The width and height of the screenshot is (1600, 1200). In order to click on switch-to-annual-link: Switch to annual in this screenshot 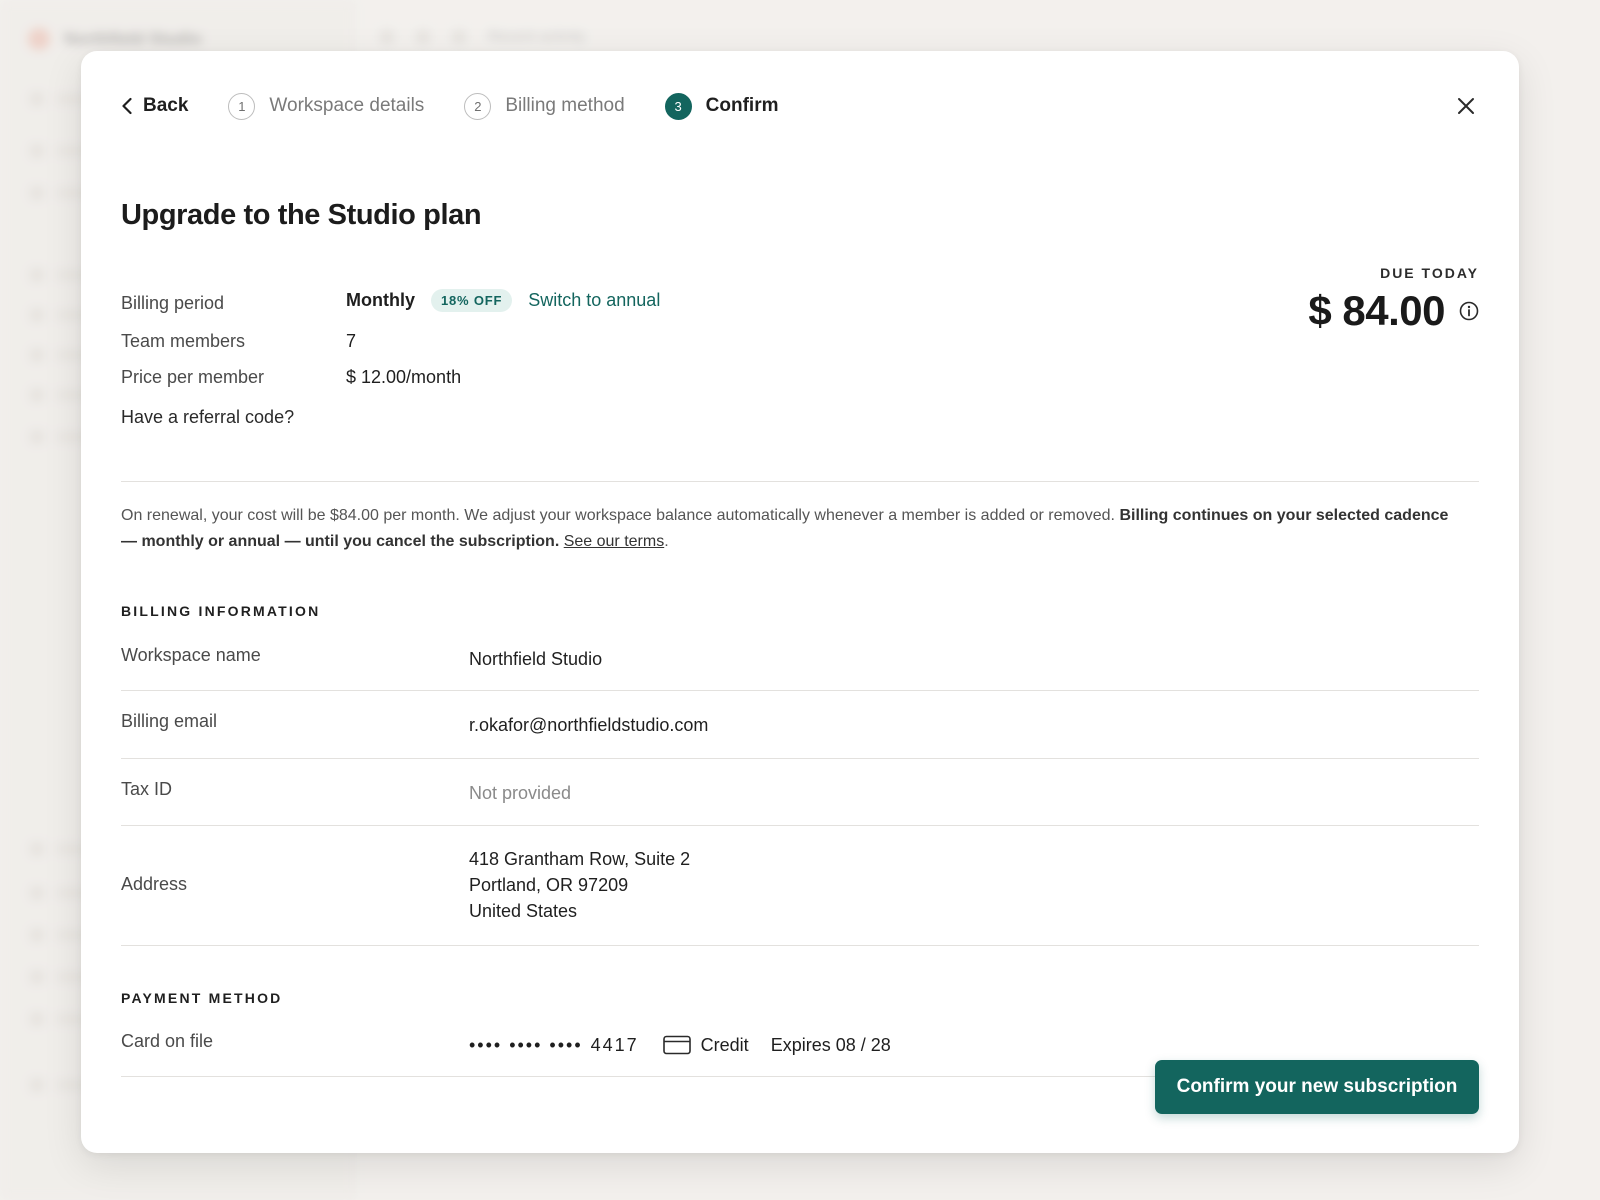, I will do `click(594, 300)`.